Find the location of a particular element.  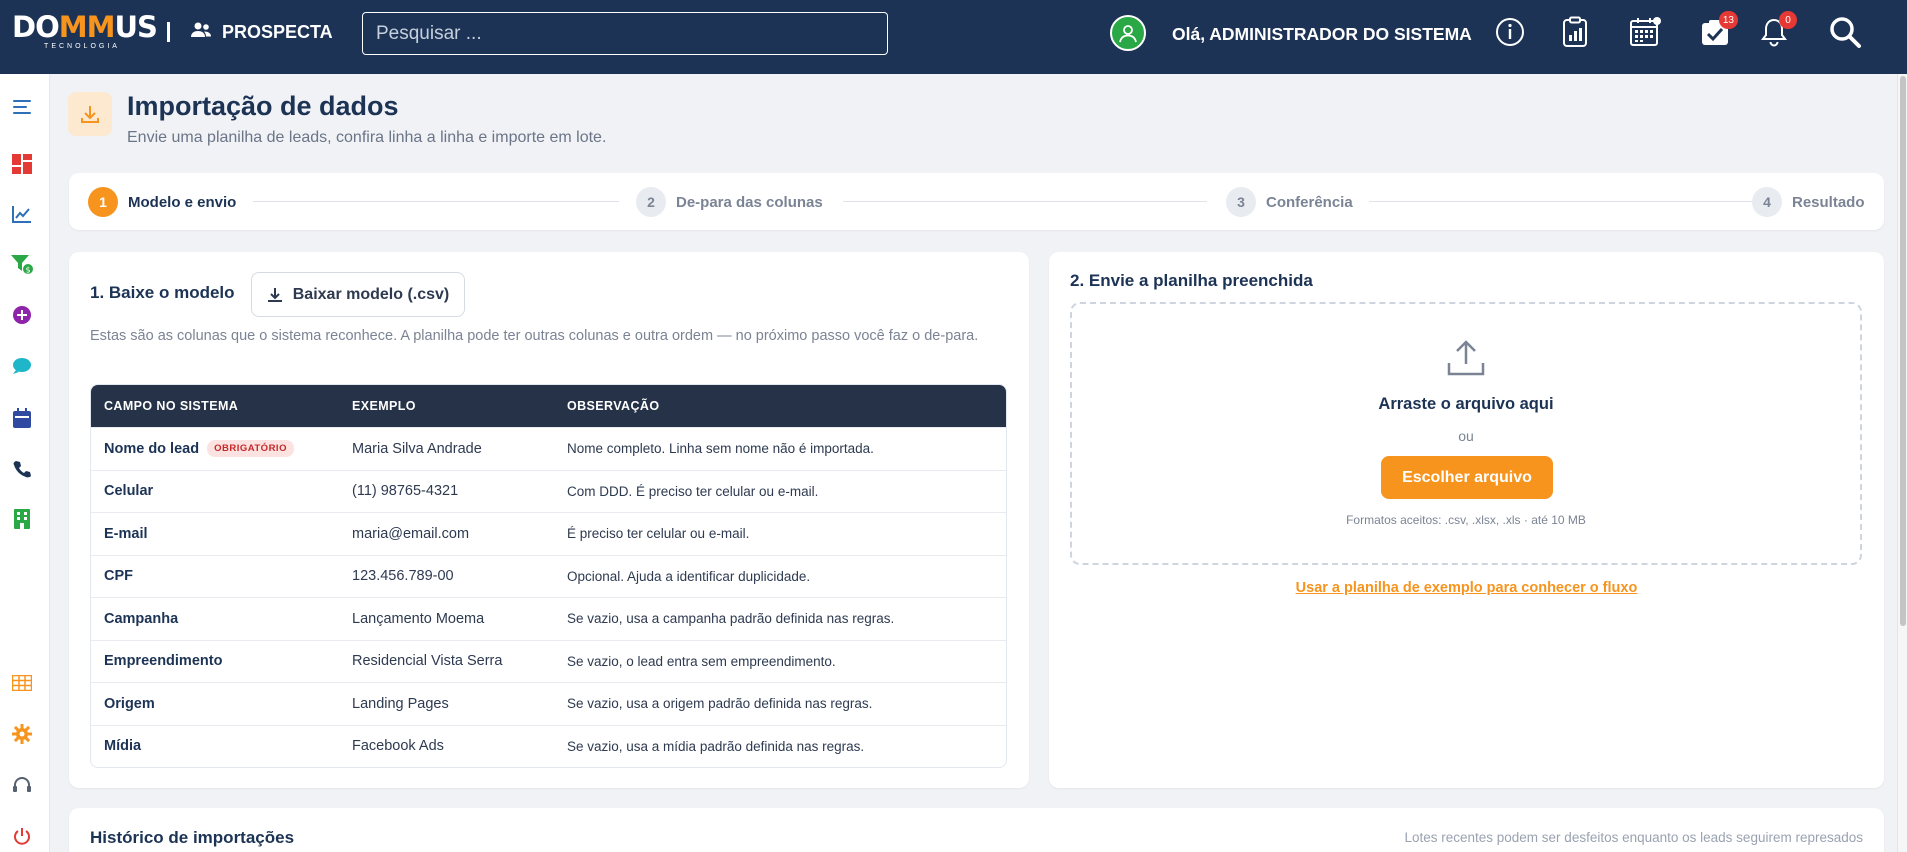

upload-section-title: 2. Envie a planilha preenchida is located at coordinates (1191, 280).